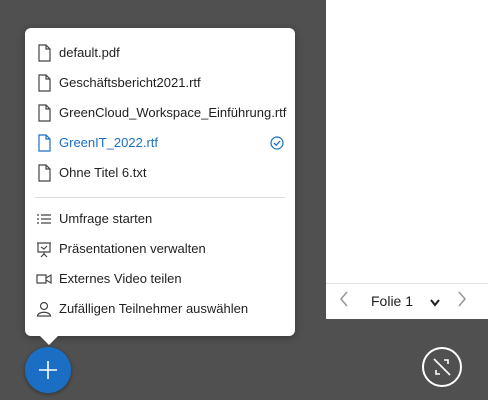  I want to click on next-slide-button, so click(462, 301).